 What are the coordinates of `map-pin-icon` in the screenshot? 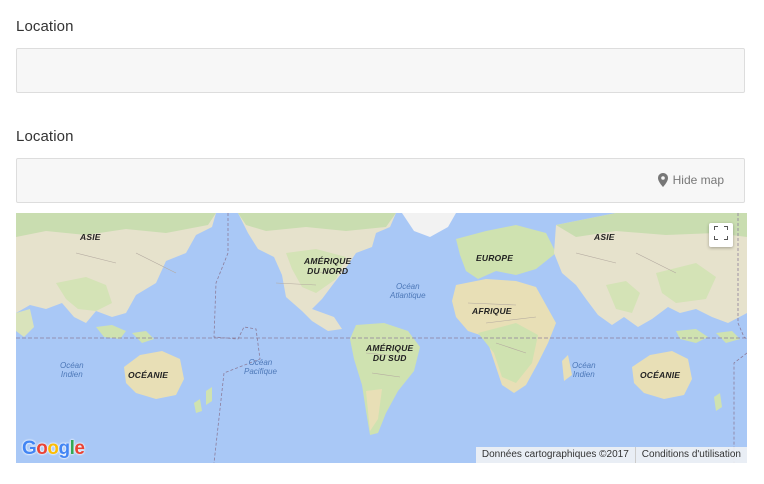 It's located at (662, 180).